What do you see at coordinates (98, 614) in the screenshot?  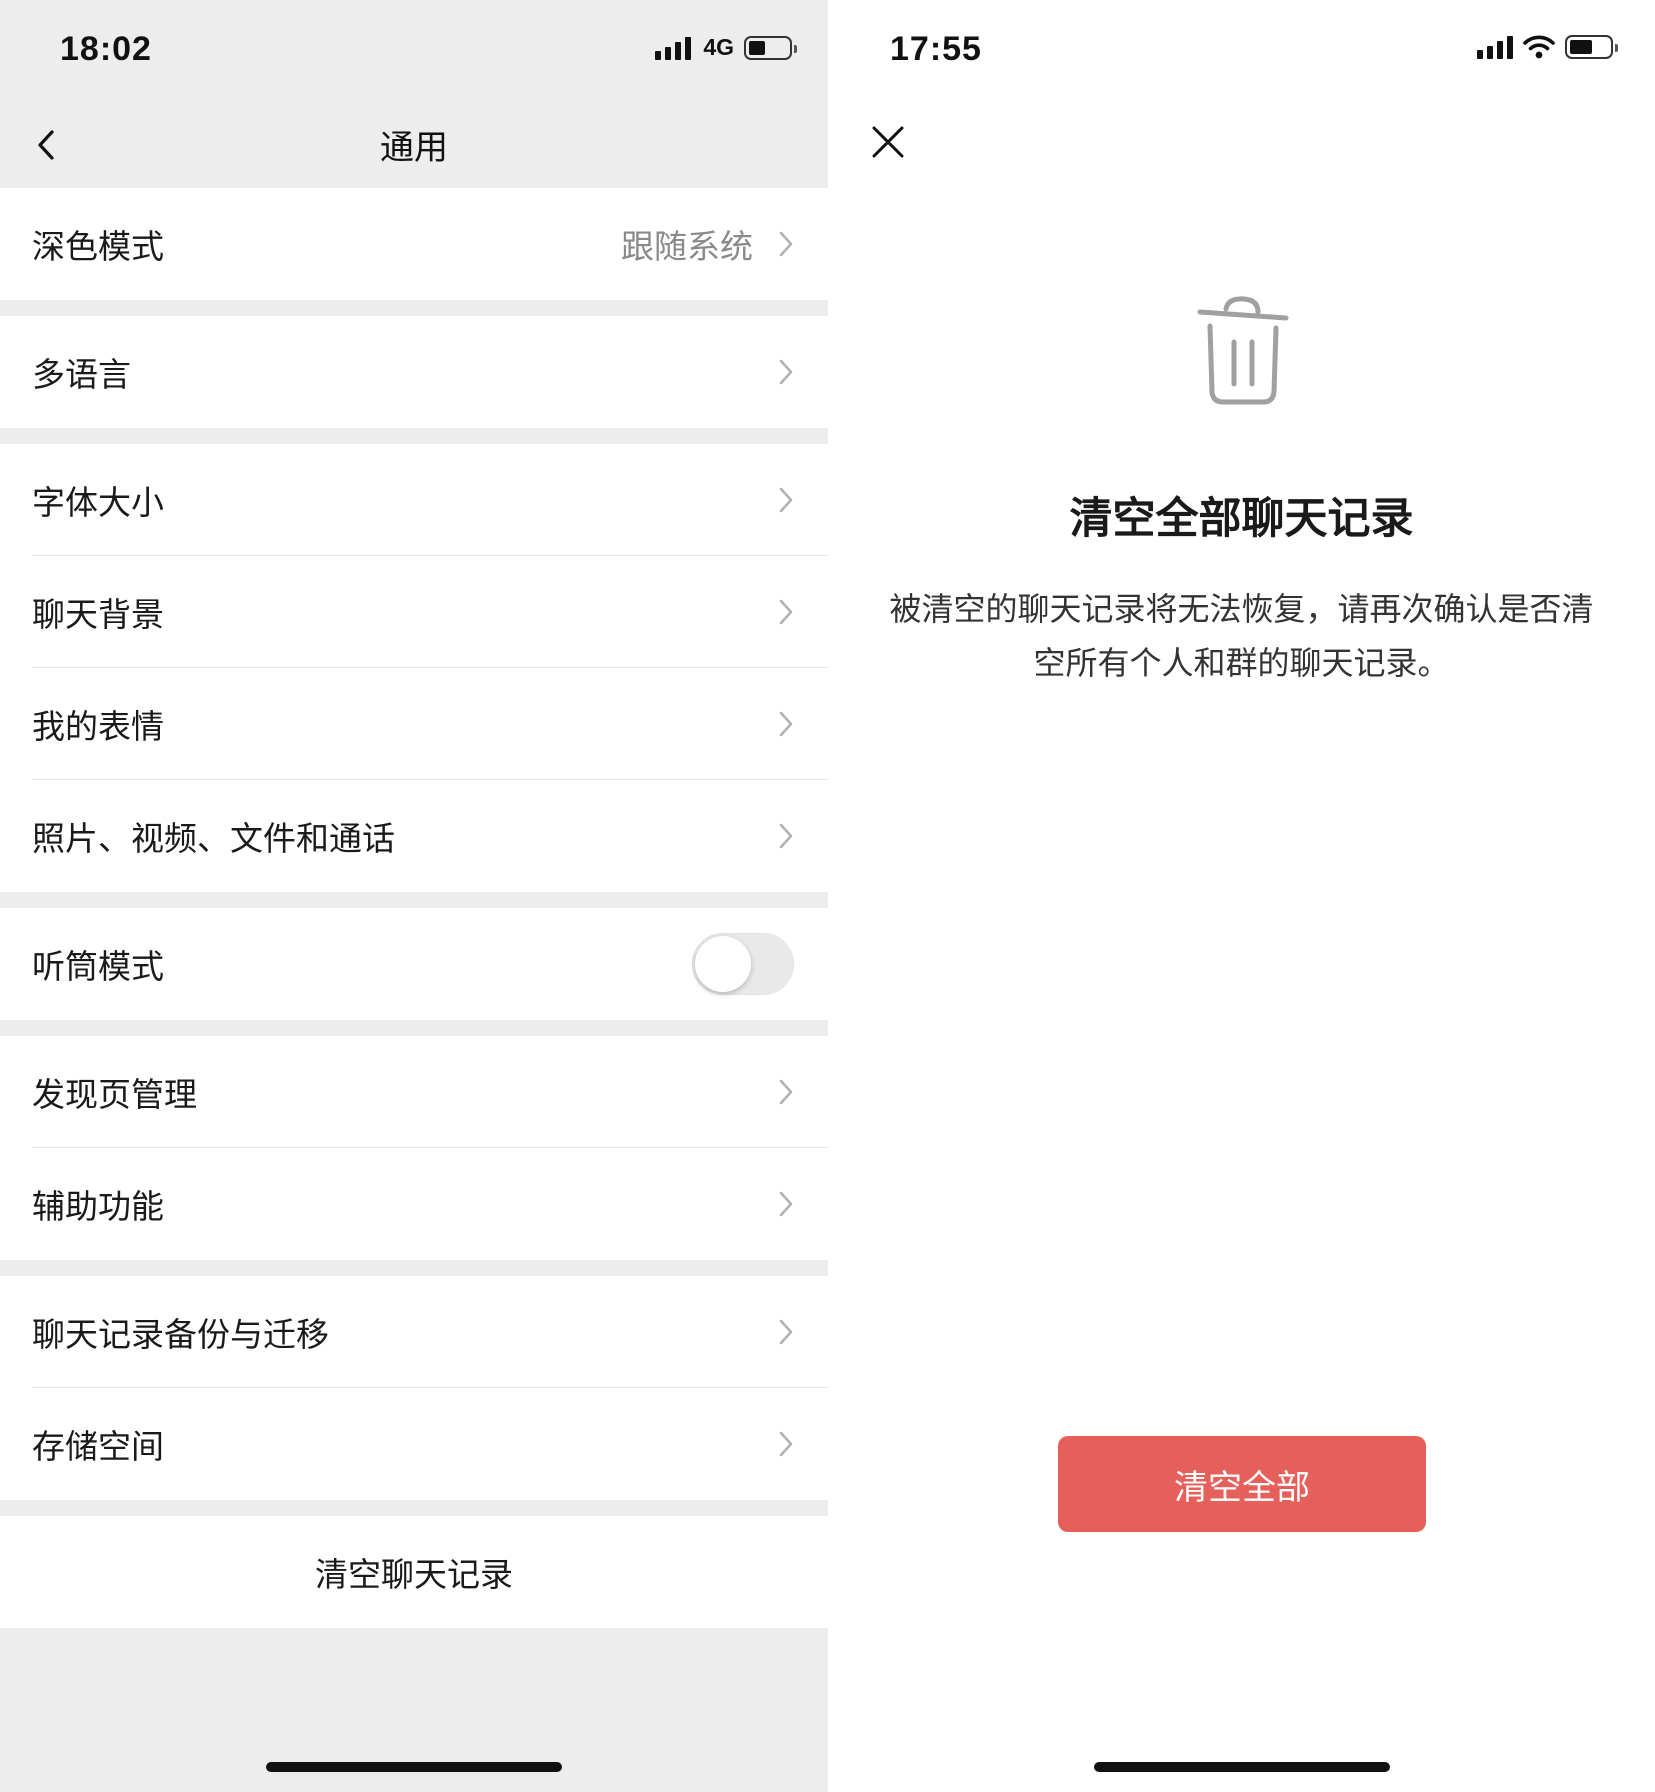 I see `settings-item-label: 聊天背景` at bounding box center [98, 614].